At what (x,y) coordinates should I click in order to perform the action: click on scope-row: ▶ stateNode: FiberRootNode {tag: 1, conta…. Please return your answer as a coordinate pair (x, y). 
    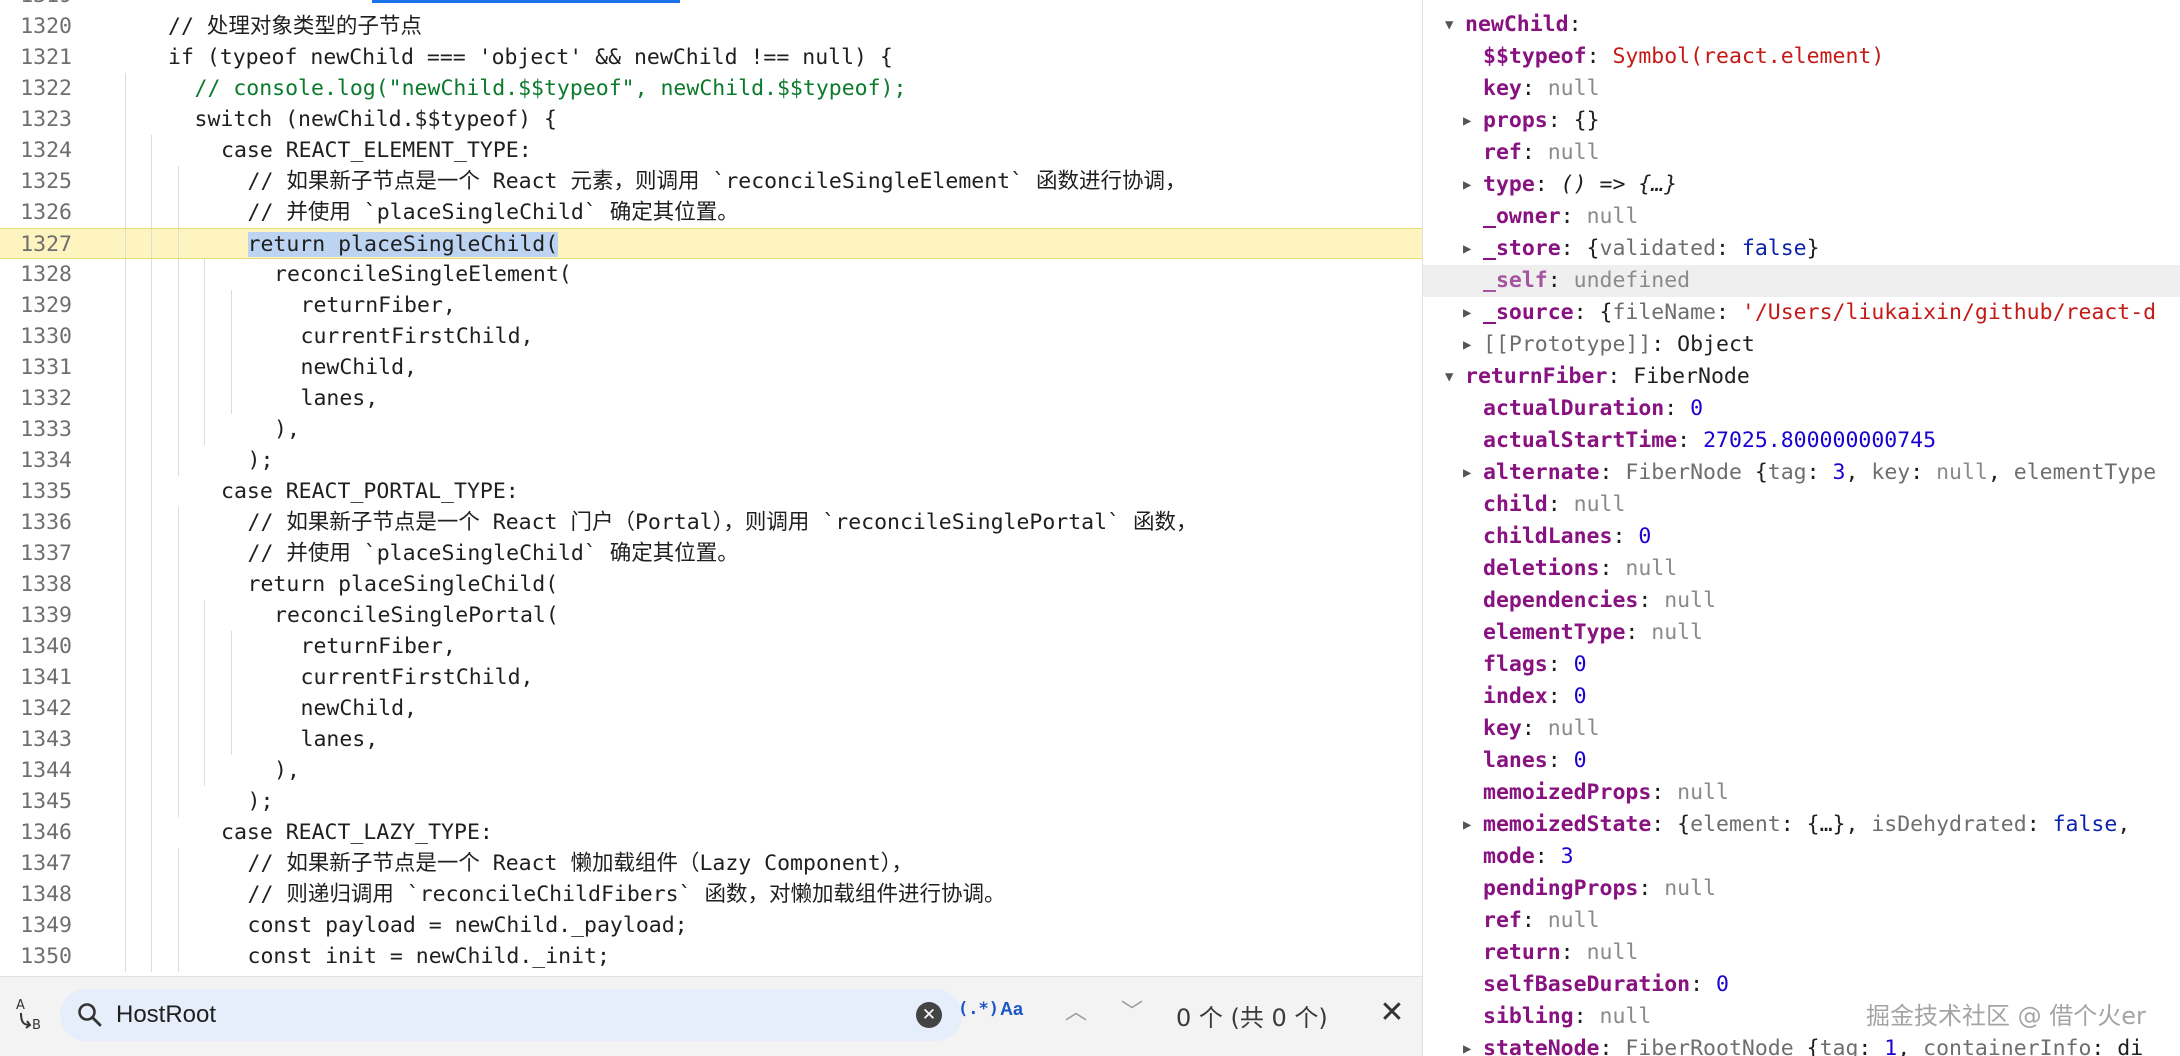
    Looking at the image, I should click on (1801, 1044).